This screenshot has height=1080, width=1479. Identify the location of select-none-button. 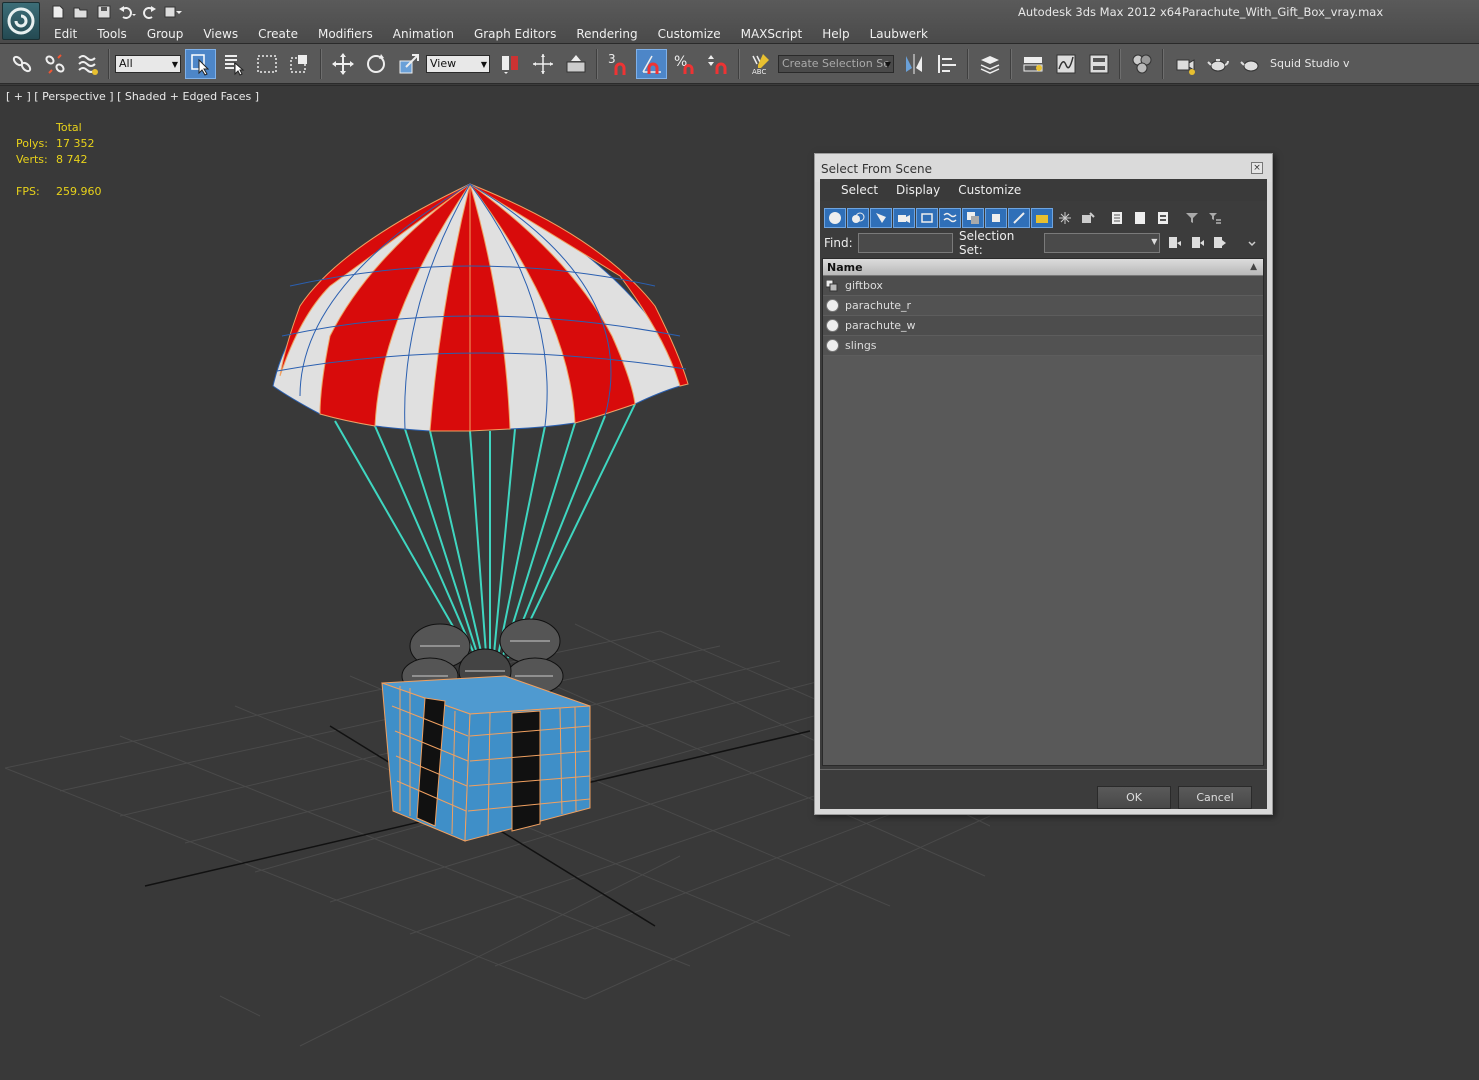
(1140, 218).